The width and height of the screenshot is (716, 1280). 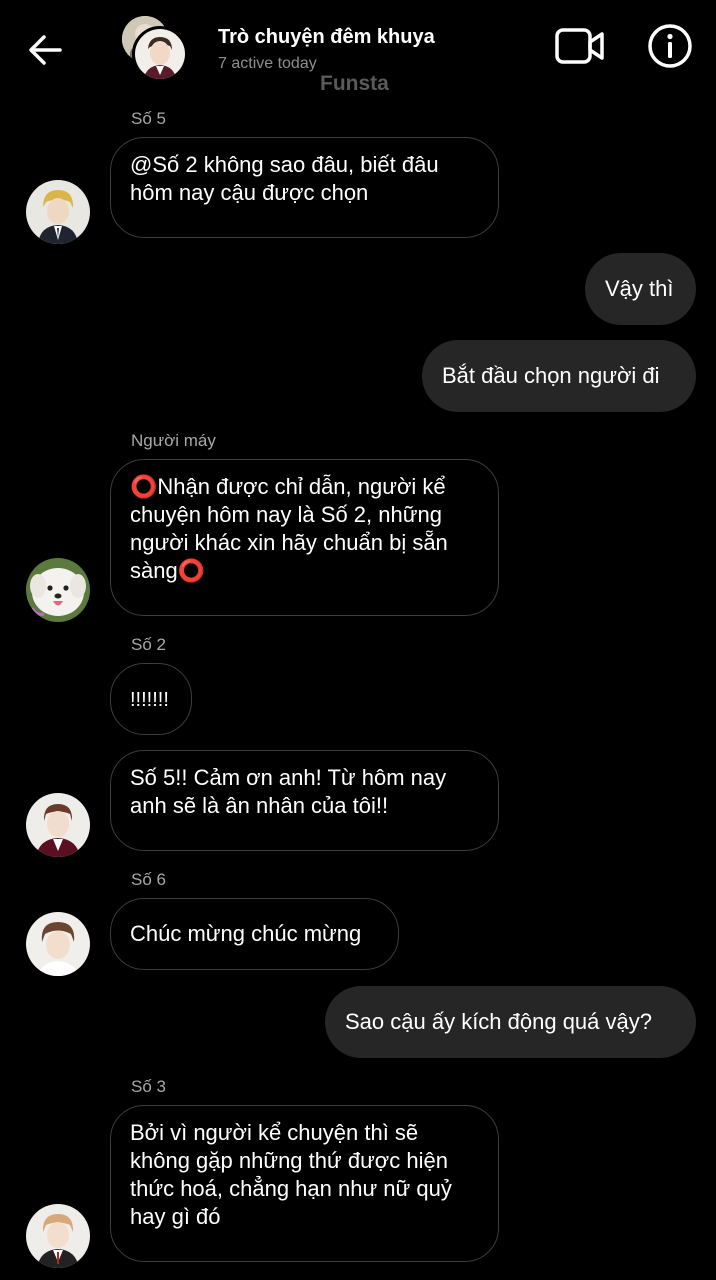 I want to click on outgoing-message-bubble: Sao cậu ấy kích động quá vậy?, so click(x=510, y=1022).